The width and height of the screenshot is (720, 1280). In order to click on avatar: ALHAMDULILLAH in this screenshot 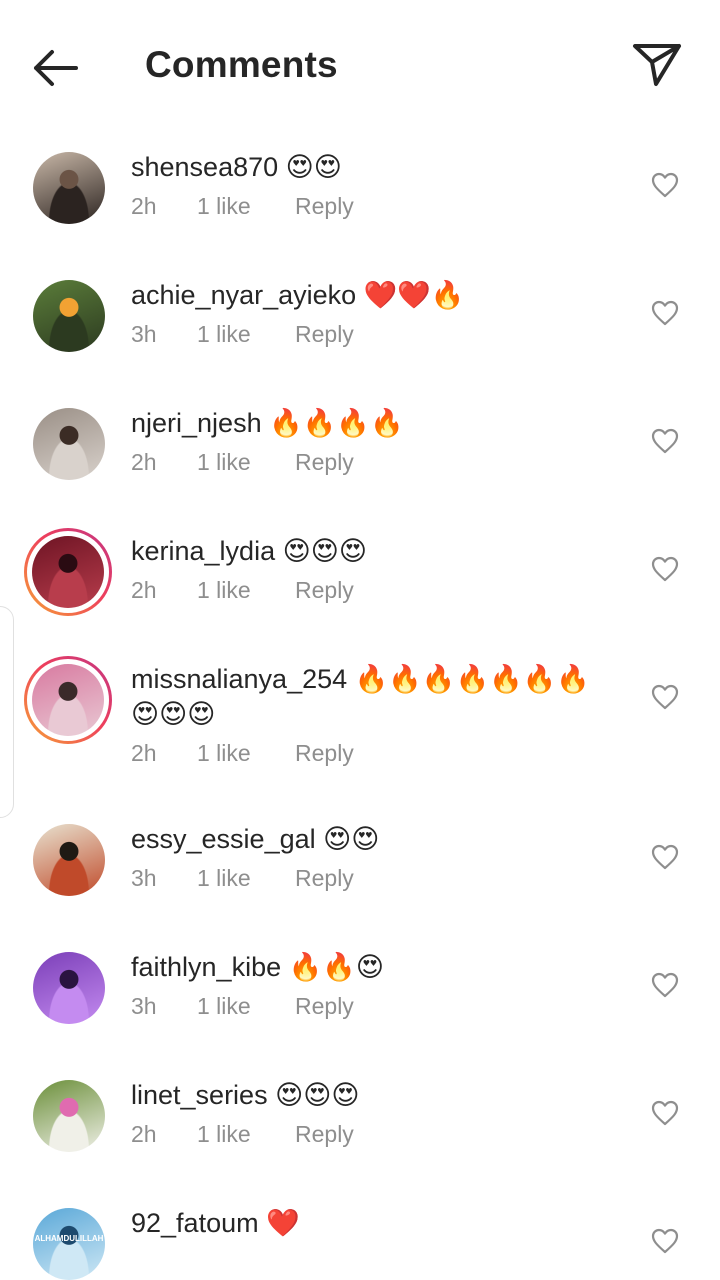, I will do `click(69, 1244)`.